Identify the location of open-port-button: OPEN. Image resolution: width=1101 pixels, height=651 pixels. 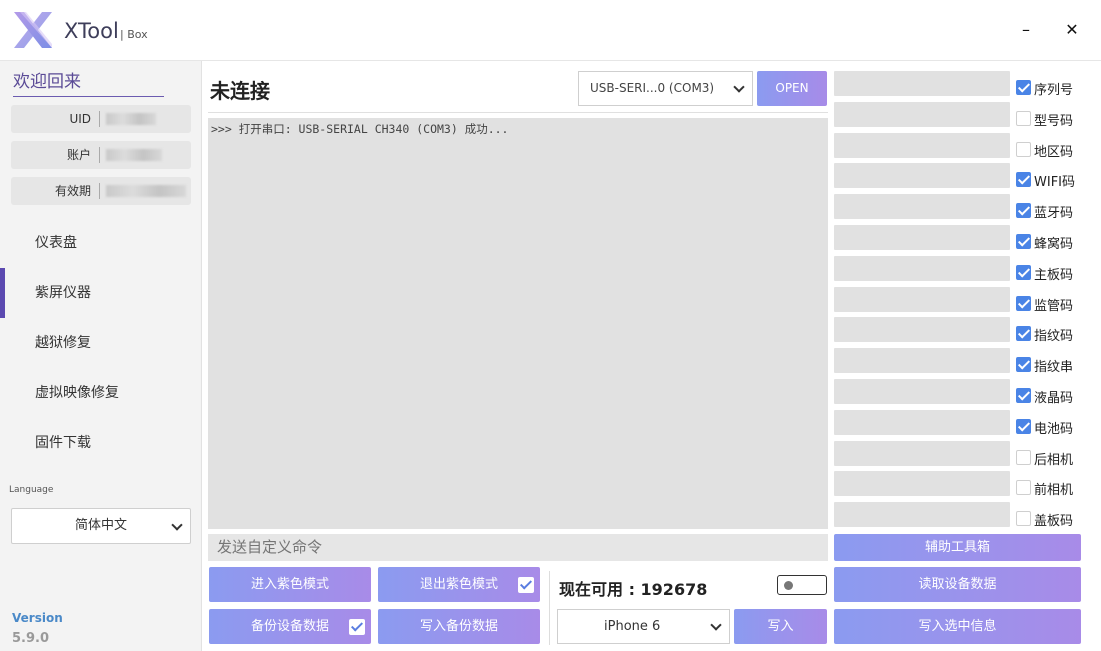
(792, 88).